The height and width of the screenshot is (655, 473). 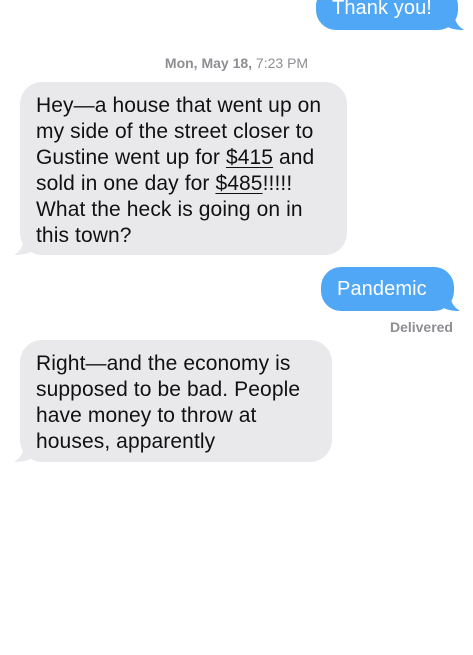 I want to click on message-bubble-sent-pandemic: Pandemic, so click(x=390, y=289).